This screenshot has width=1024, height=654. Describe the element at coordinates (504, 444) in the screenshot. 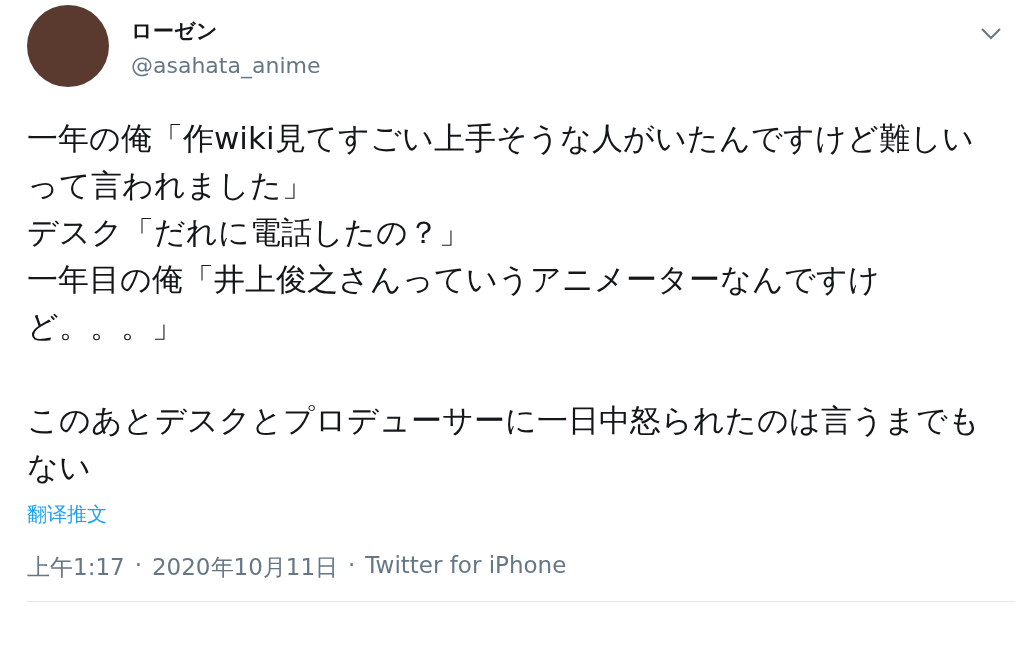

I see `tweet-text: このあとデスクとプロデューサーに一日中怒られたのは言うまでもない` at that location.